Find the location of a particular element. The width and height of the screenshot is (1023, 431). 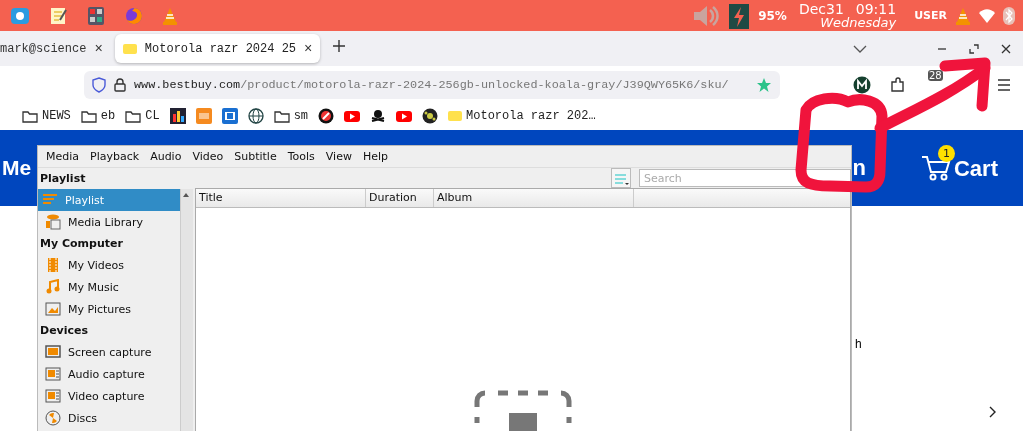

bookmark-item: NEWS is located at coordinates (46, 116).